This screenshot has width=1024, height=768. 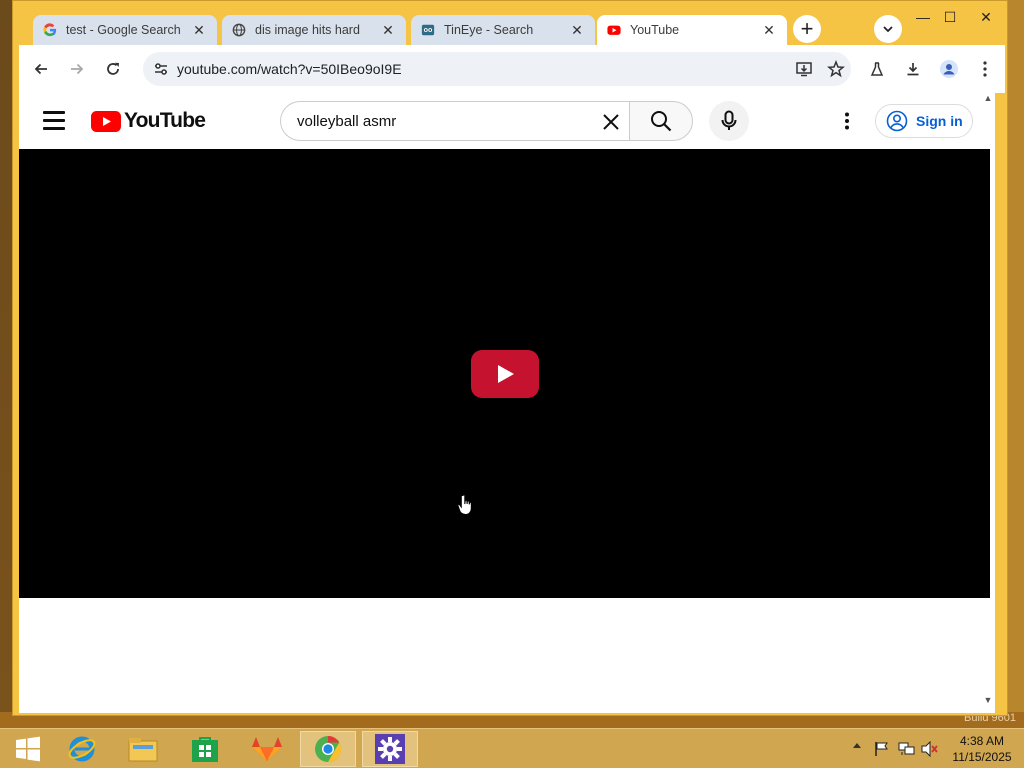 I want to click on chevron-down-icon, so click(x=888, y=29).